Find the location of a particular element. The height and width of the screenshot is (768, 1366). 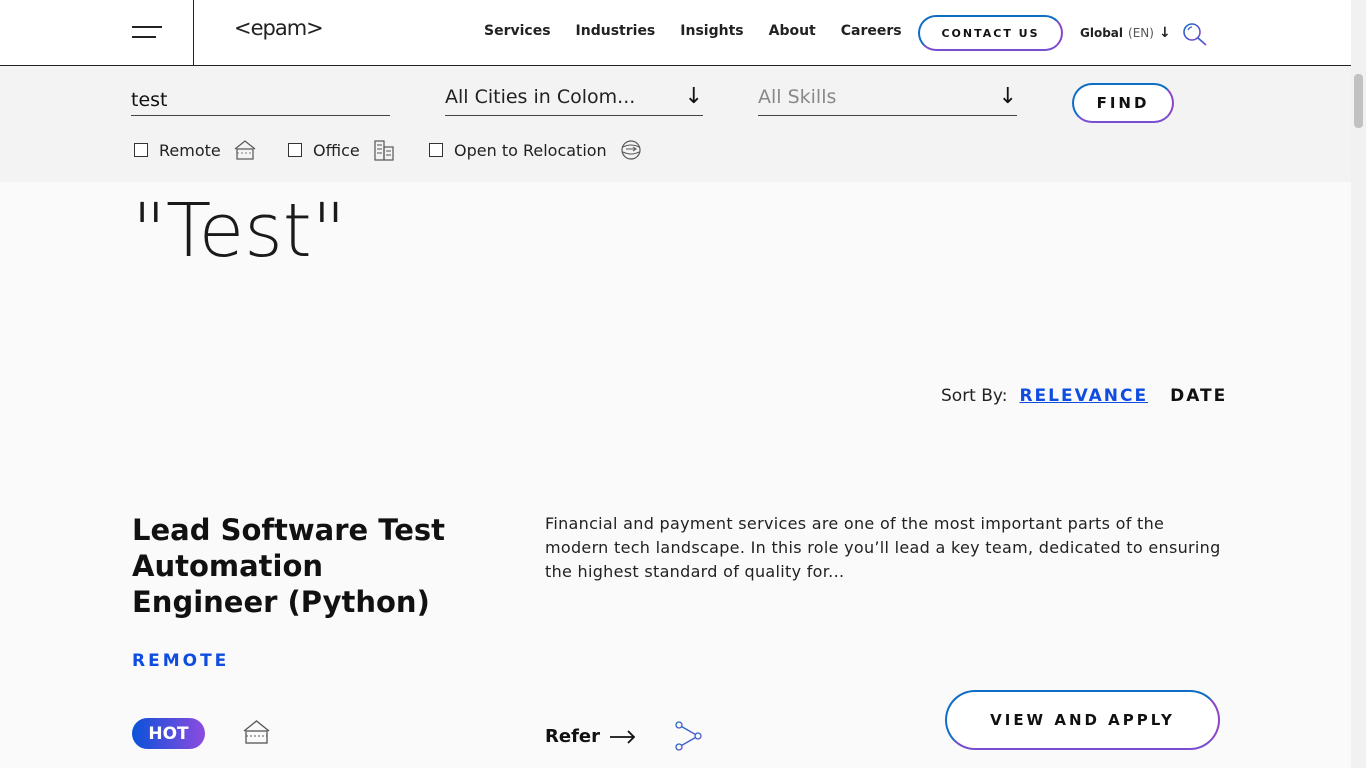

view-and-apply-button: VIEW AND APPLY is located at coordinates (1082, 720).